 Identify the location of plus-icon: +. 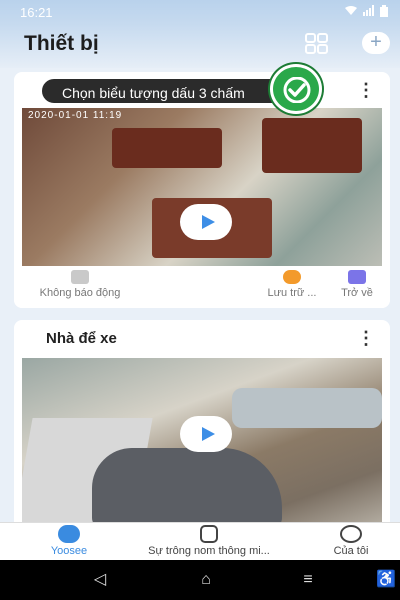
(376, 42).